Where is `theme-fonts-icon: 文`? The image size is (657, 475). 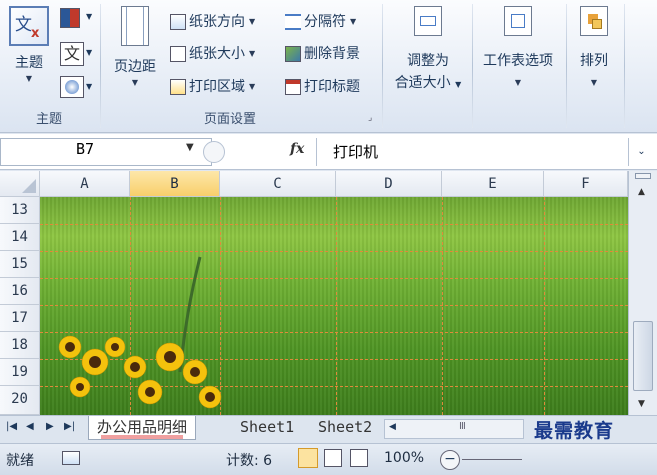 theme-fonts-icon: 文 is located at coordinates (72, 54).